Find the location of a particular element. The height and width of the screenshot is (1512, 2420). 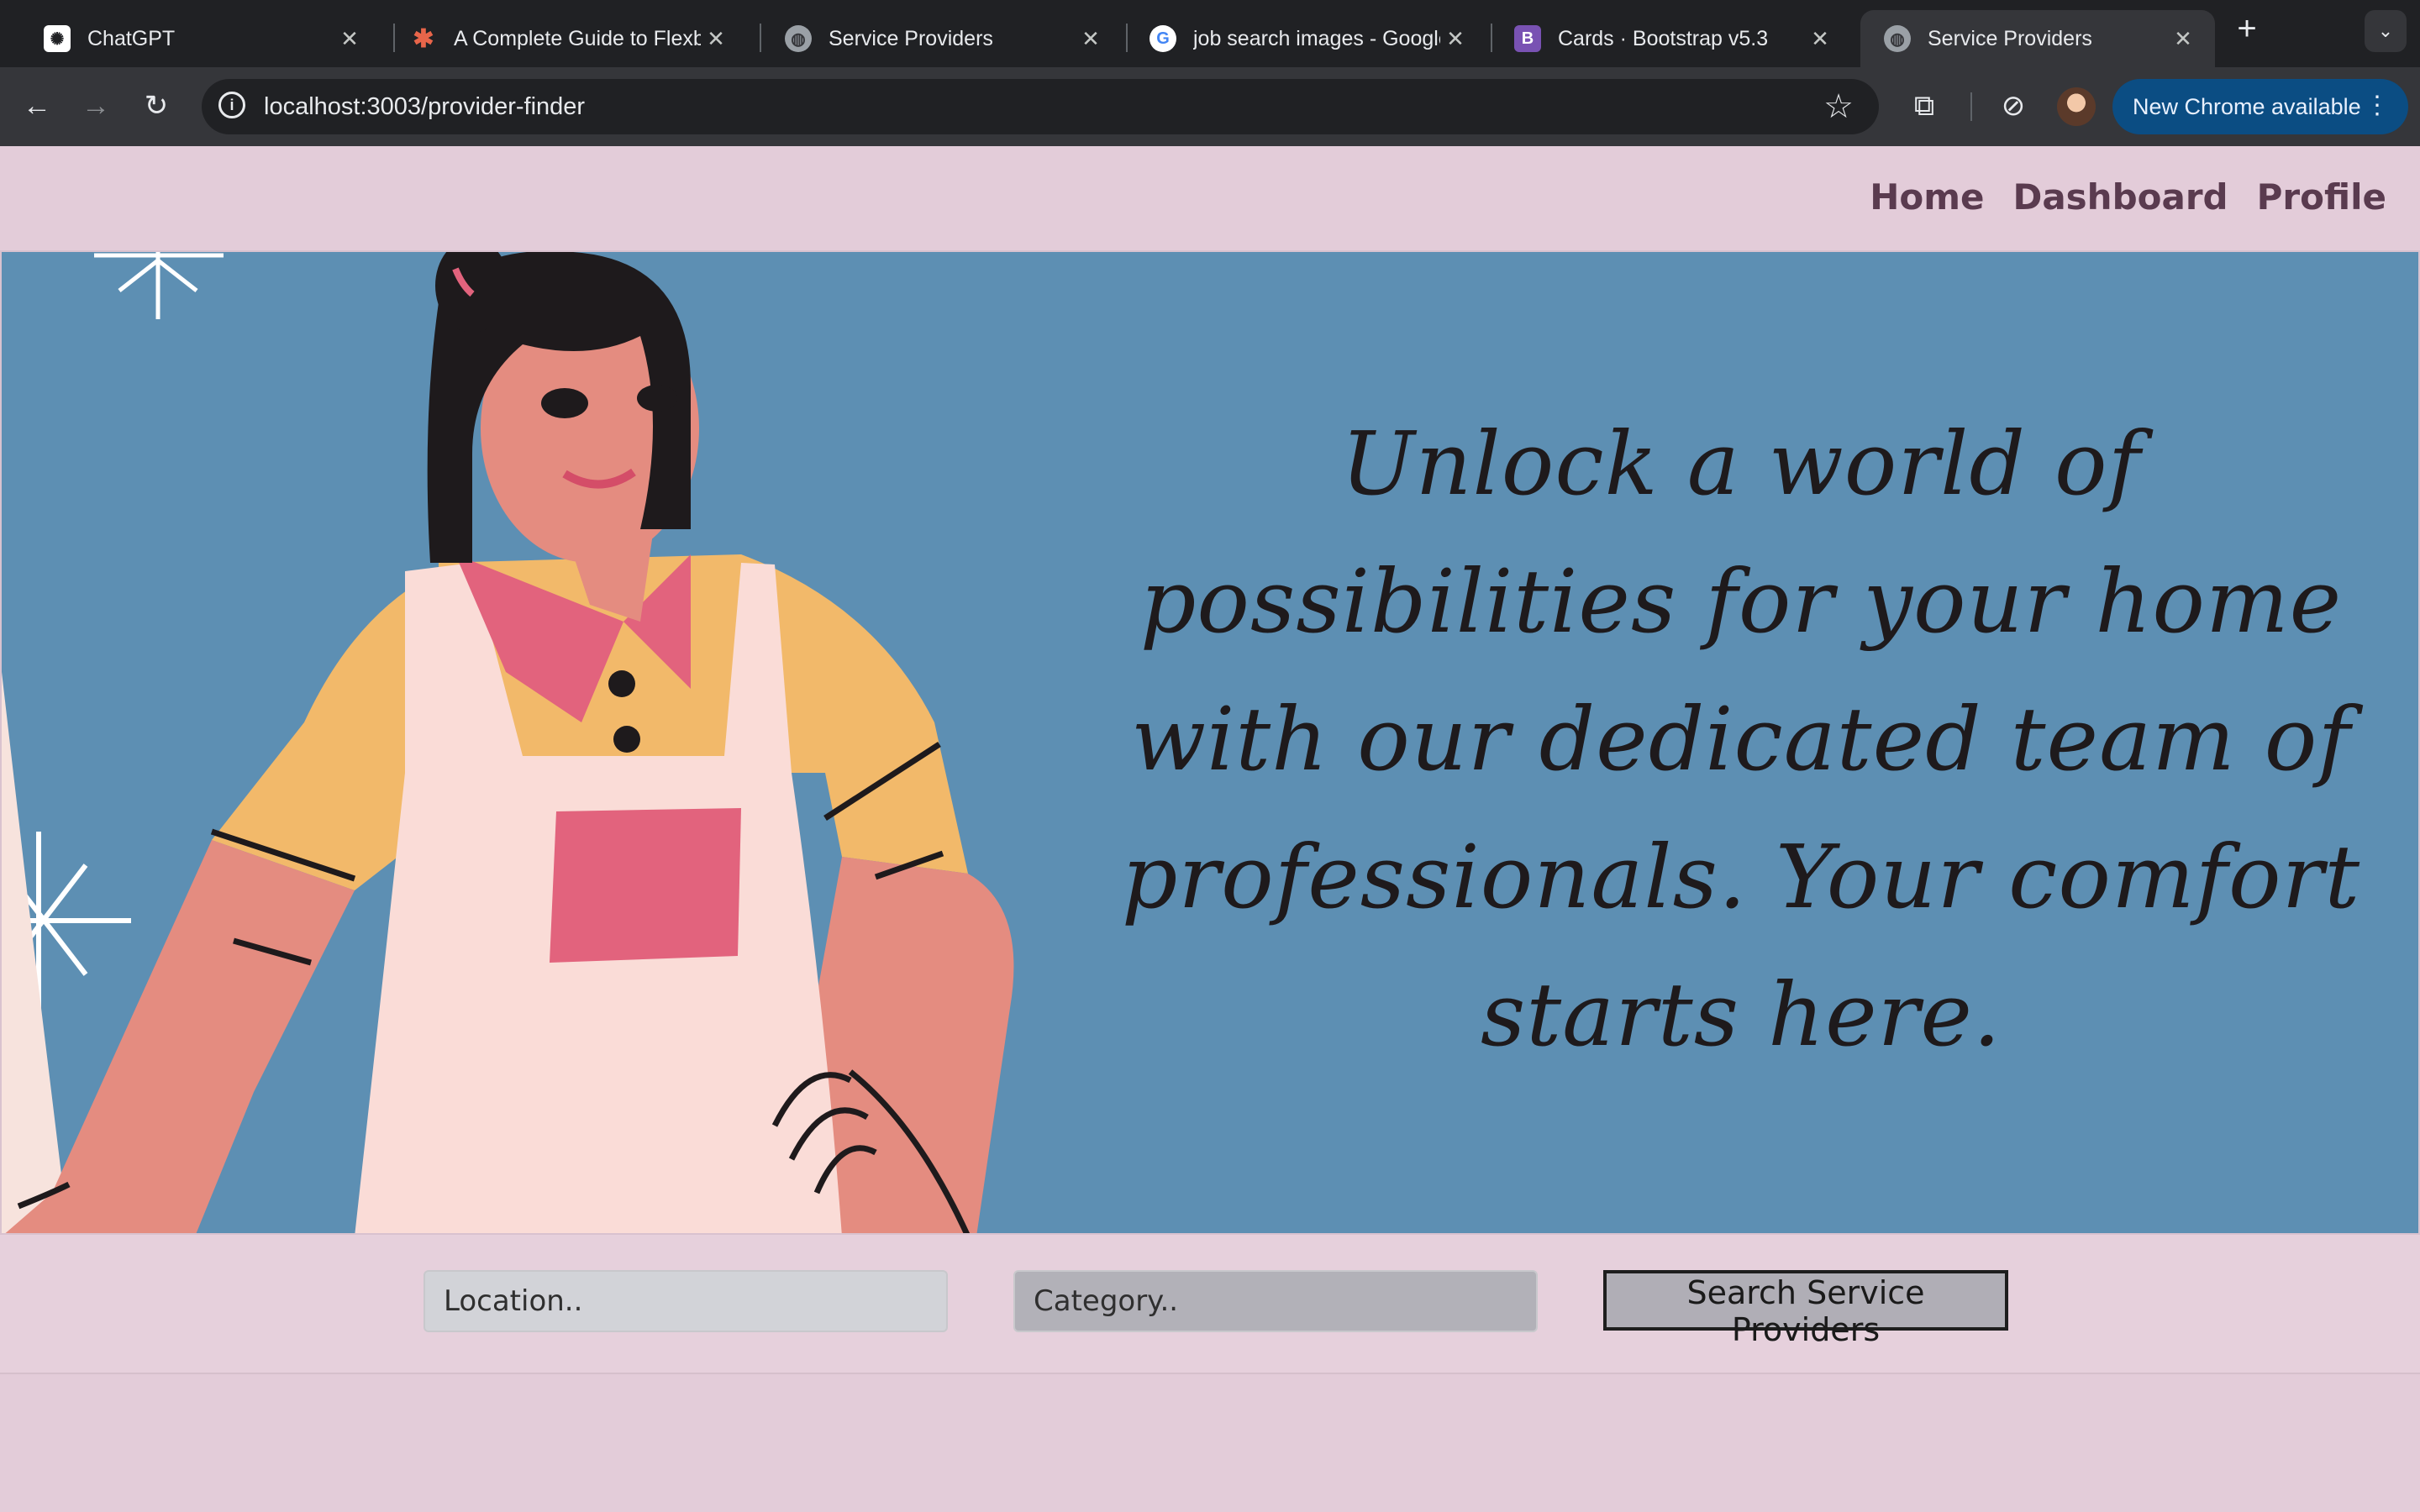

tab-title: A Complete Guide to Flexbox is located at coordinates (577, 38).